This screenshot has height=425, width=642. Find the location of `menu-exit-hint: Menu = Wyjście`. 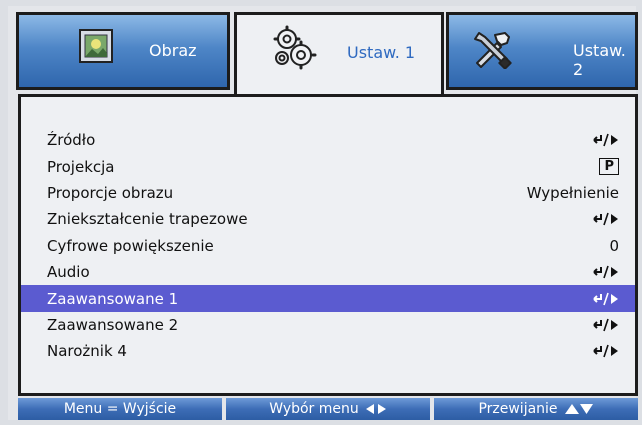

menu-exit-hint: Menu = Wyjście is located at coordinates (120, 409).